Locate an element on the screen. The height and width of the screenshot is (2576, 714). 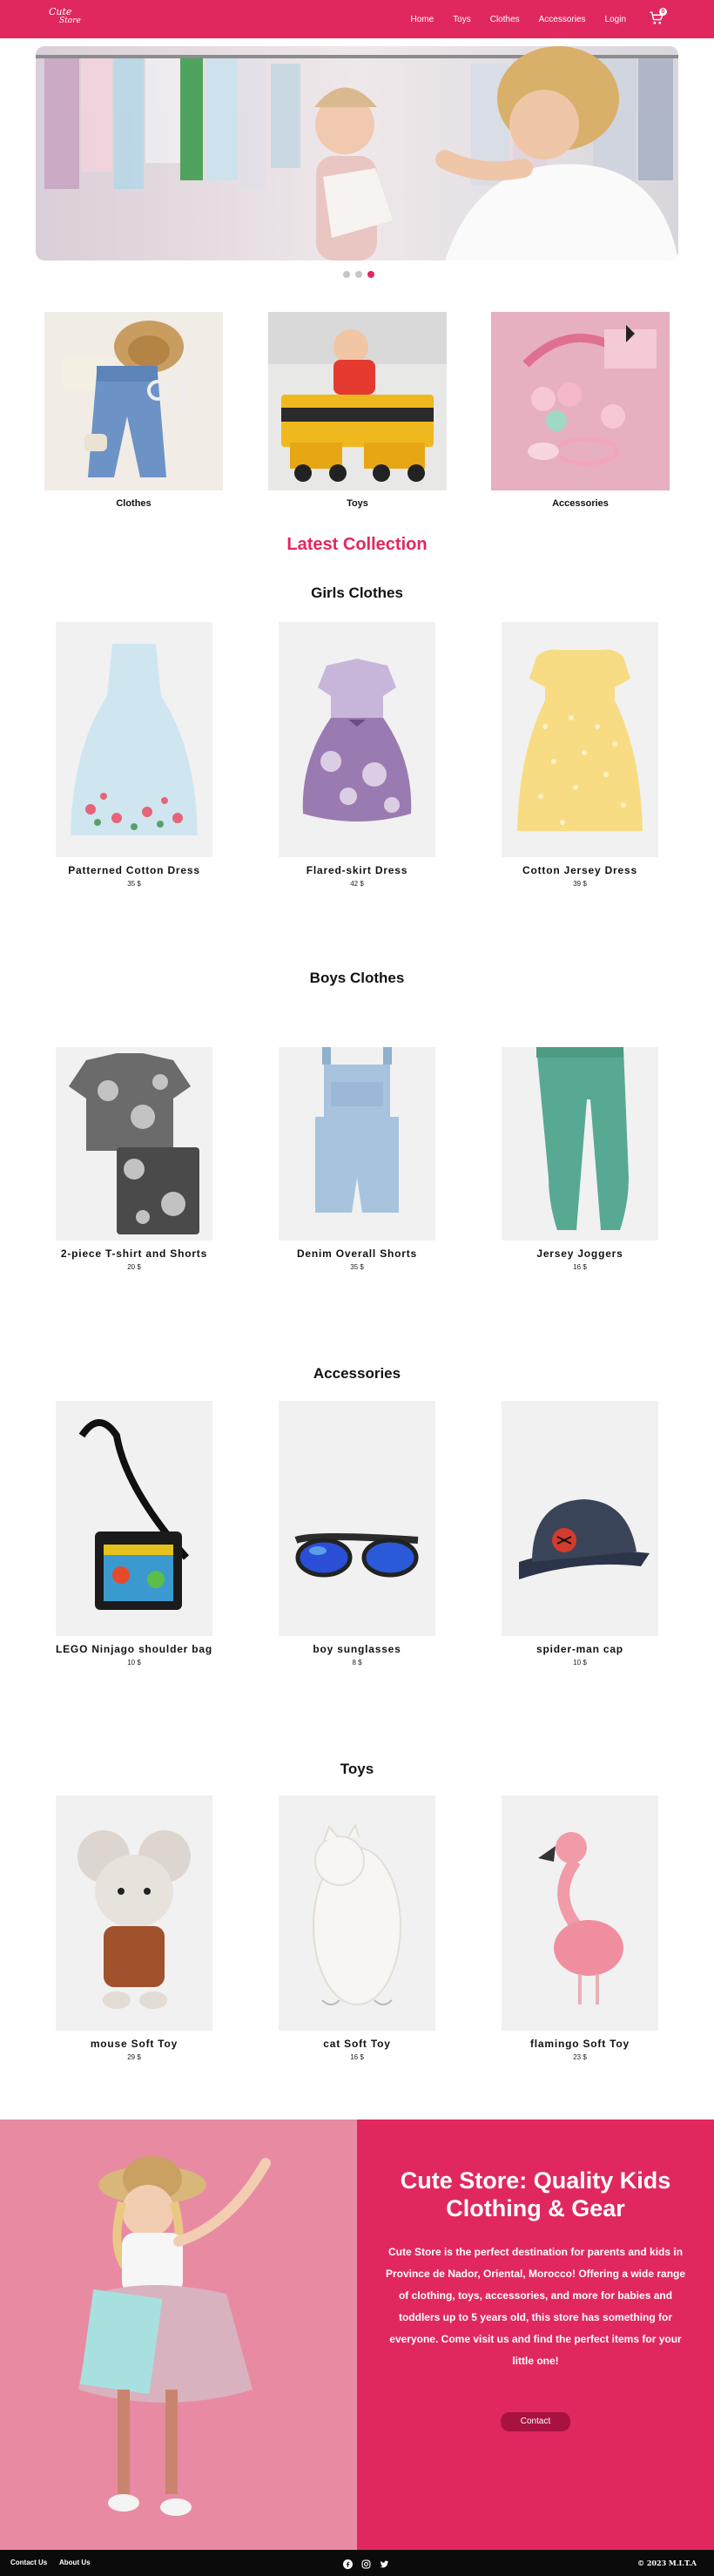
latest-collection-title: Latest Collection is located at coordinates (357, 544).